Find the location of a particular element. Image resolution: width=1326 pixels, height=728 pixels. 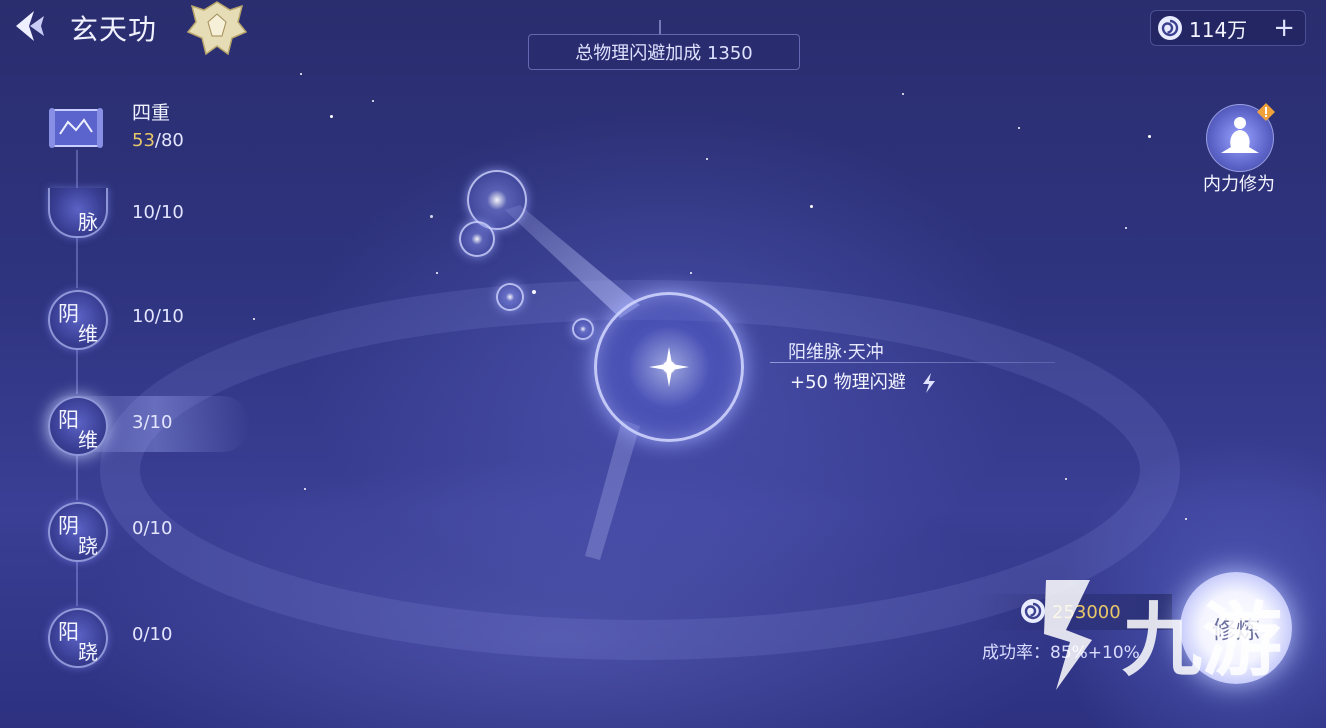

meridian-medal: 阴 维 is located at coordinates (78, 320).